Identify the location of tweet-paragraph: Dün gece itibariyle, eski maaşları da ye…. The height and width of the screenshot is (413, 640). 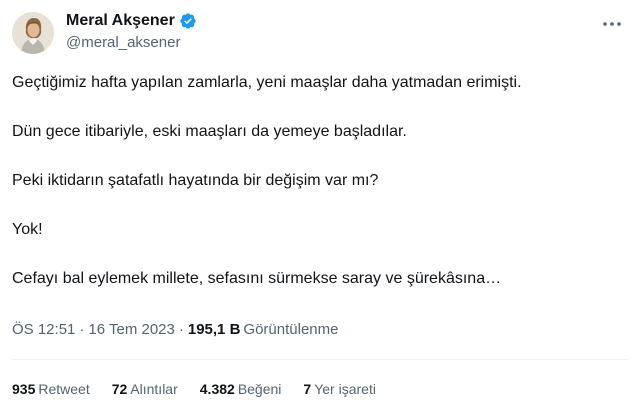
(209, 131).